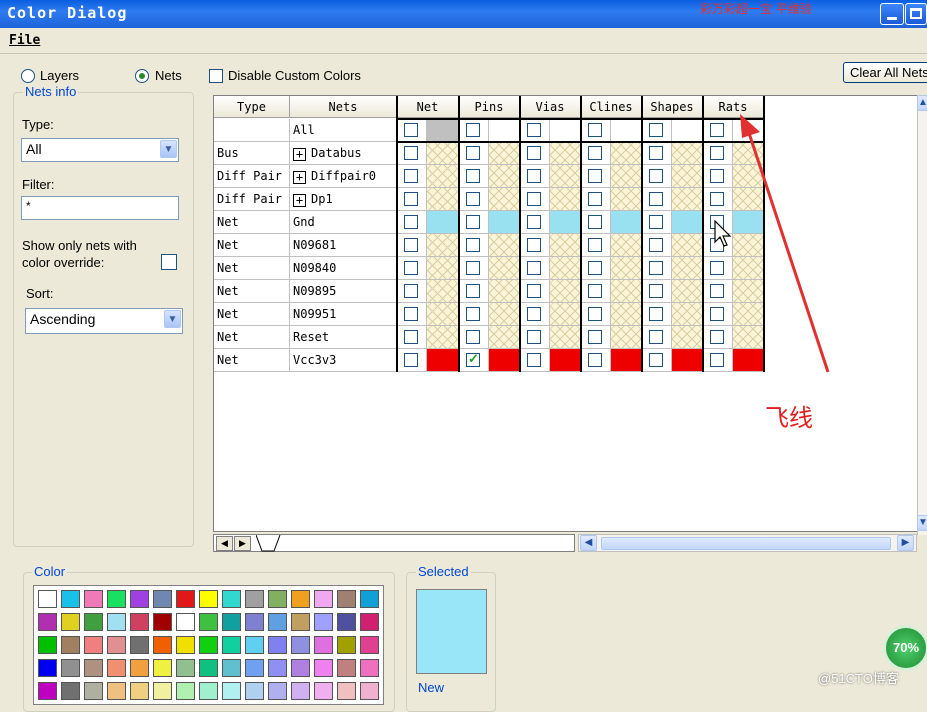 The height and width of the screenshot is (712, 927). Describe the element at coordinates (343, 337) in the screenshot. I see `row-net-name: Reset` at that location.